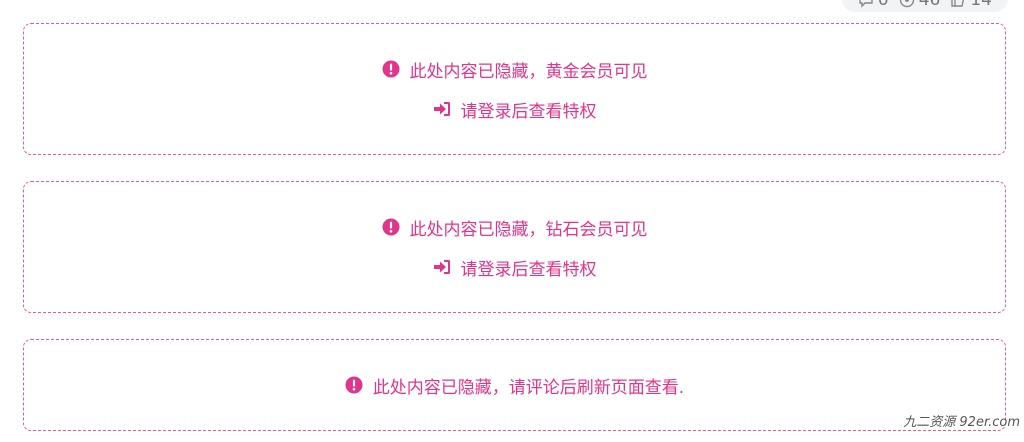 Image resolution: width=1024 pixels, height=442 pixels. I want to click on view-stat: 46, so click(920, 5).